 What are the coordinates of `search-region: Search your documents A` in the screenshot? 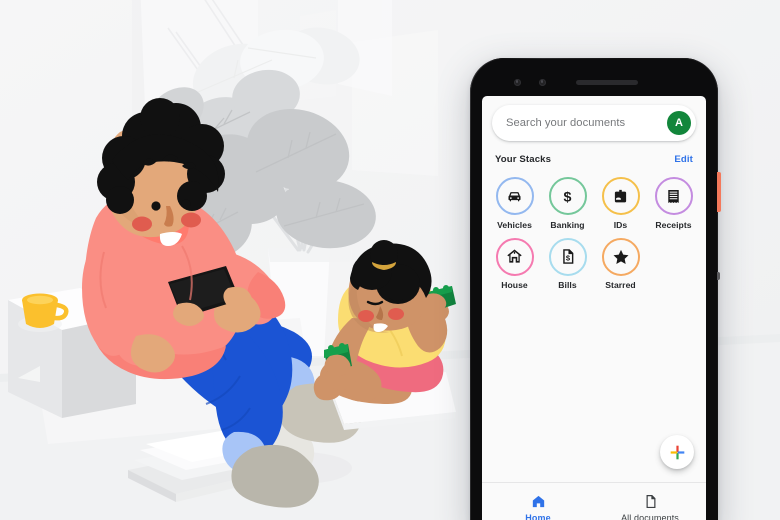 It's located at (594, 118).